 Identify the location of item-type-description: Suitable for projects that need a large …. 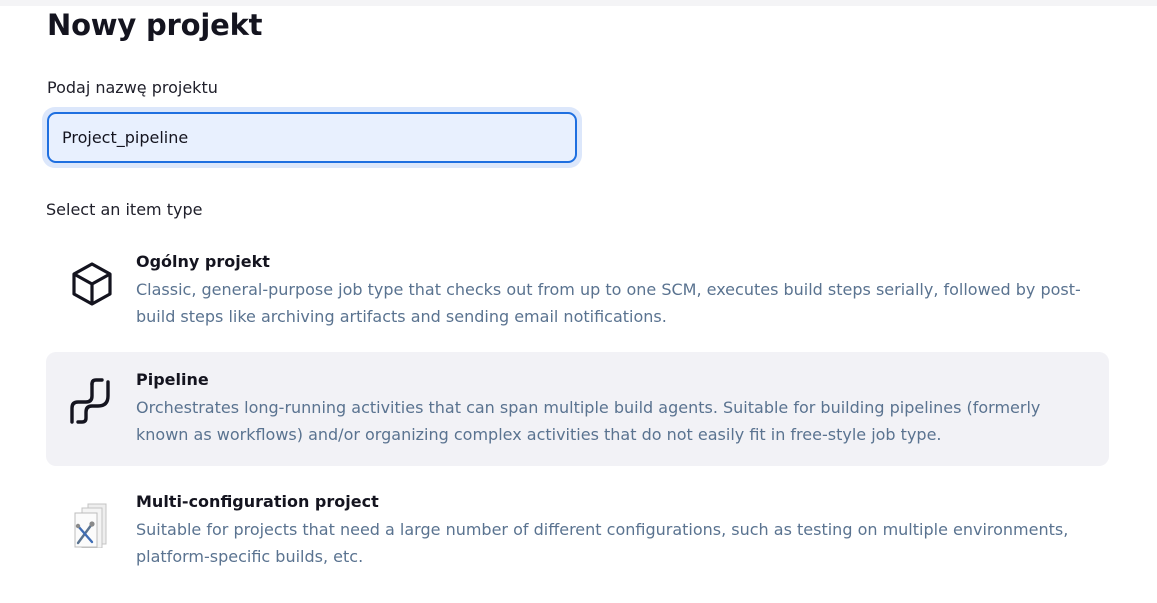
(602, 543).